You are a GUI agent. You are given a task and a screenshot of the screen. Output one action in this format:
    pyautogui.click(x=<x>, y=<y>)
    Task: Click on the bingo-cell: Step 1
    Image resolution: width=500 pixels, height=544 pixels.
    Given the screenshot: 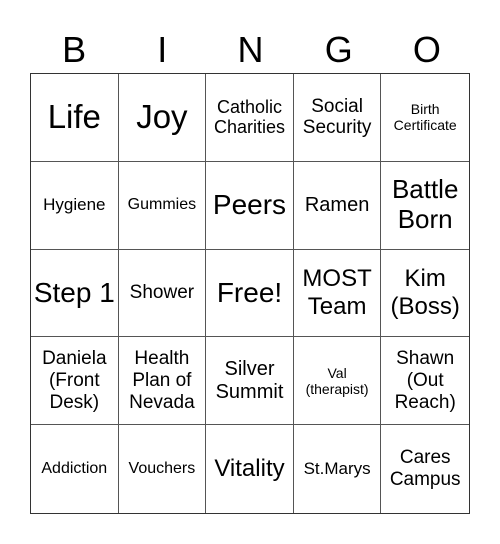 What is the action you would take?
    pyautogui.click(x=75, y=293)
    